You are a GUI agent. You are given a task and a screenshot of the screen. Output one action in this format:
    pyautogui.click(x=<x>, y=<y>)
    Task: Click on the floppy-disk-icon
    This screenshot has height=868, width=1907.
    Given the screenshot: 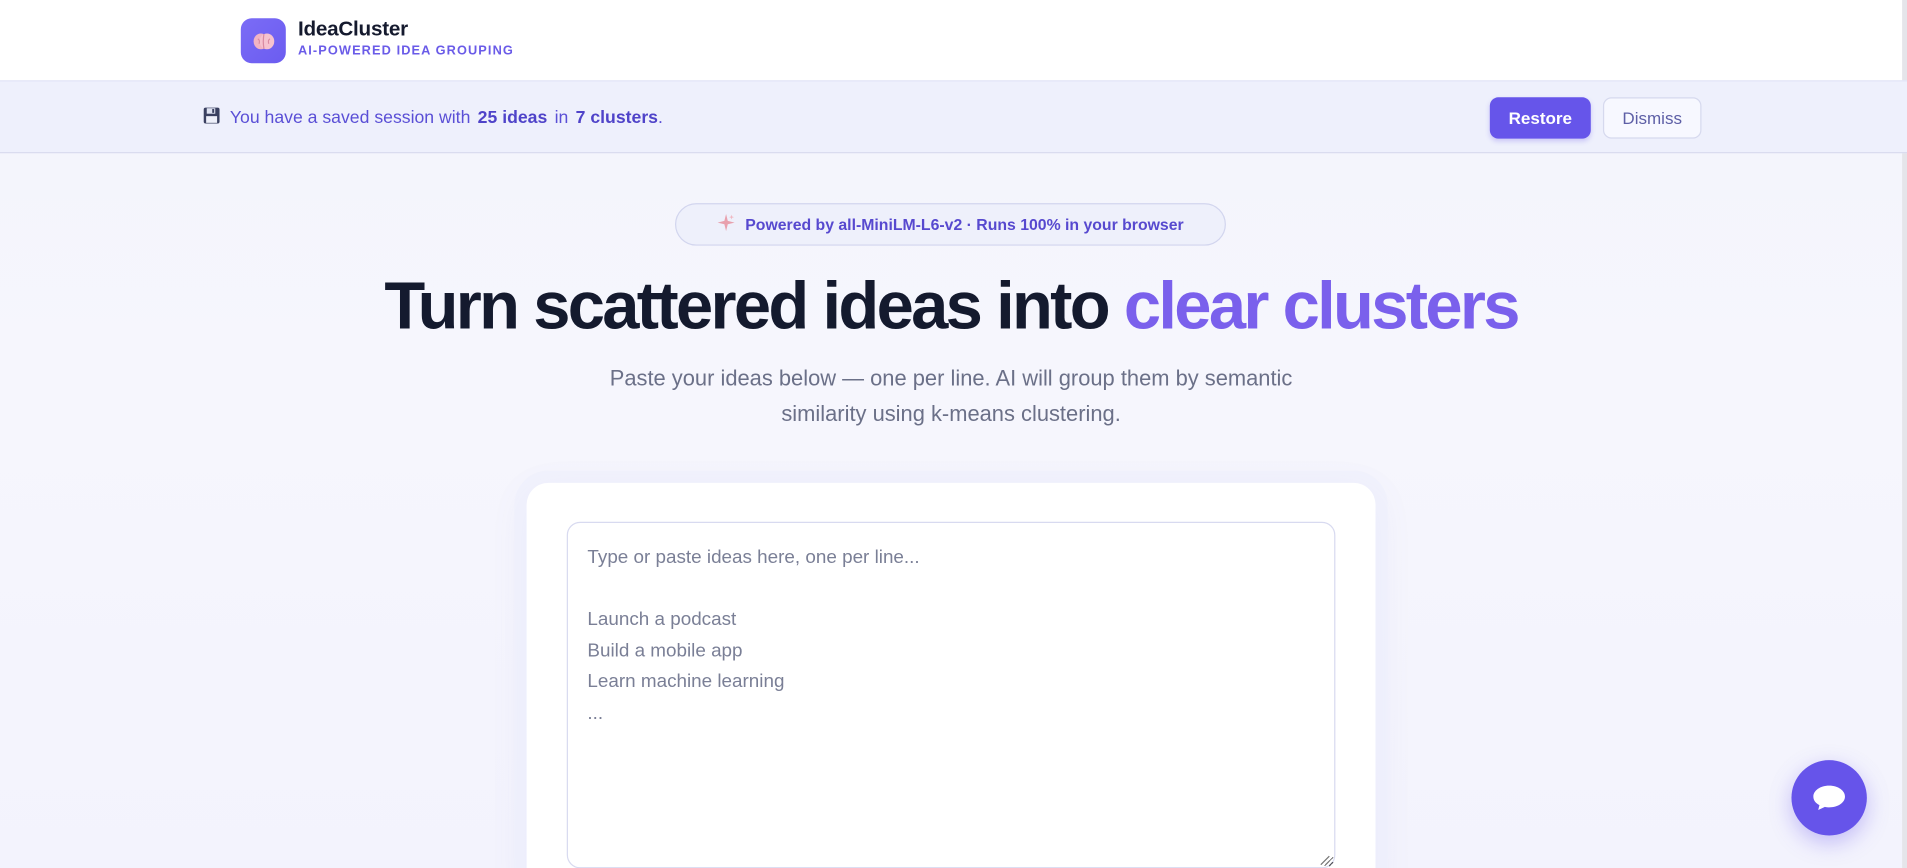 What is the action you would take?
    pyautogui.click(x=211, y=117)
    